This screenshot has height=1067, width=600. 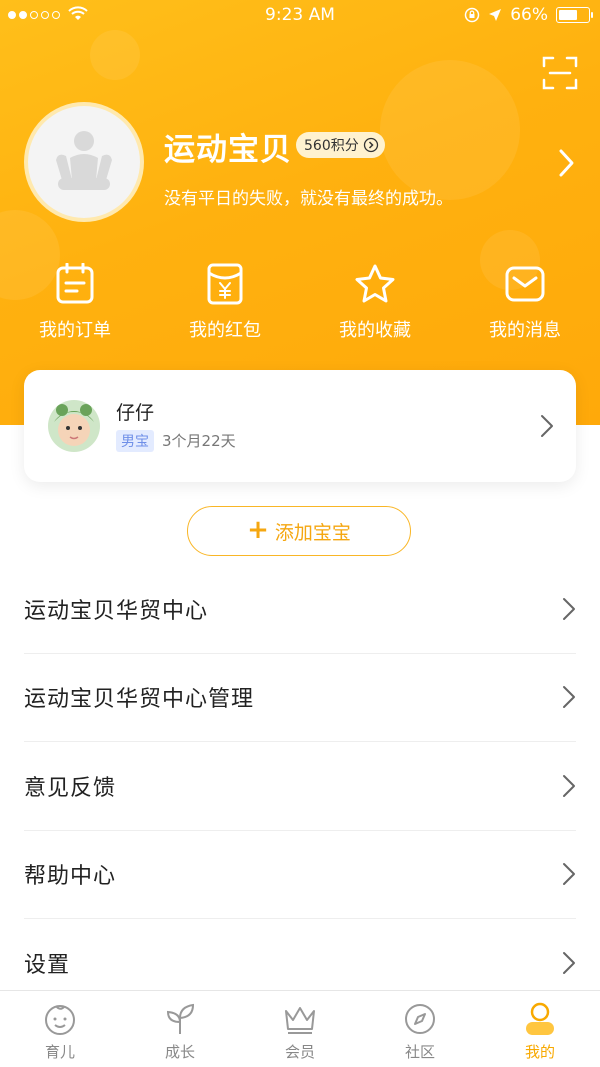 What do you see at coordinates (70, 877) in the screenshot?
I see `menu-item-label: 帮助中心` at bounding box center [70, 877].